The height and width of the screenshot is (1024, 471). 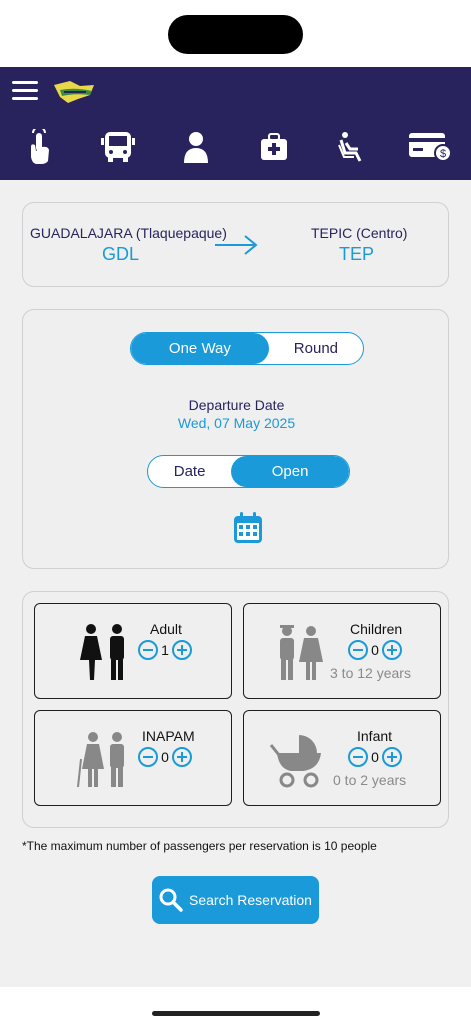 I want to click on inapam-label: INAPAM, so click(x=168, y=736).